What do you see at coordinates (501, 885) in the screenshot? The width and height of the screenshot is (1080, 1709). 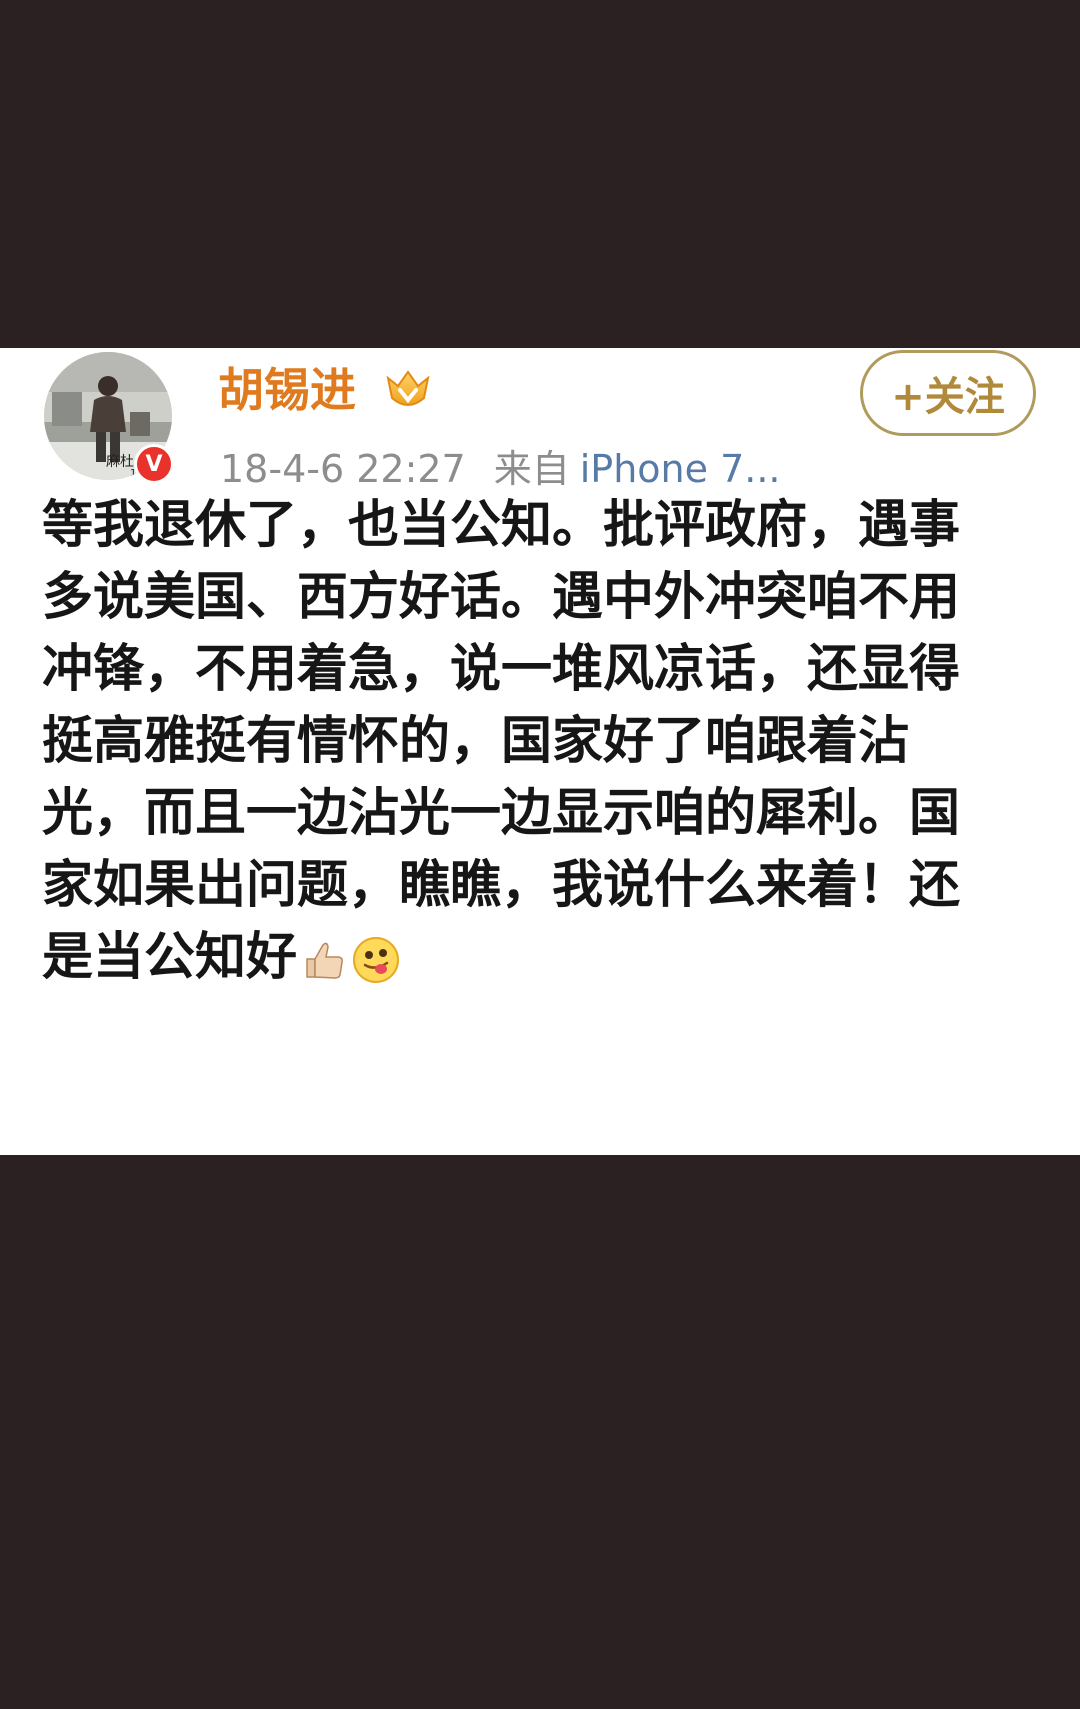 I see `post-body-line: 家如果出问题，瞧瞧，我说什么来着！还` at bounding box center [501, 885].